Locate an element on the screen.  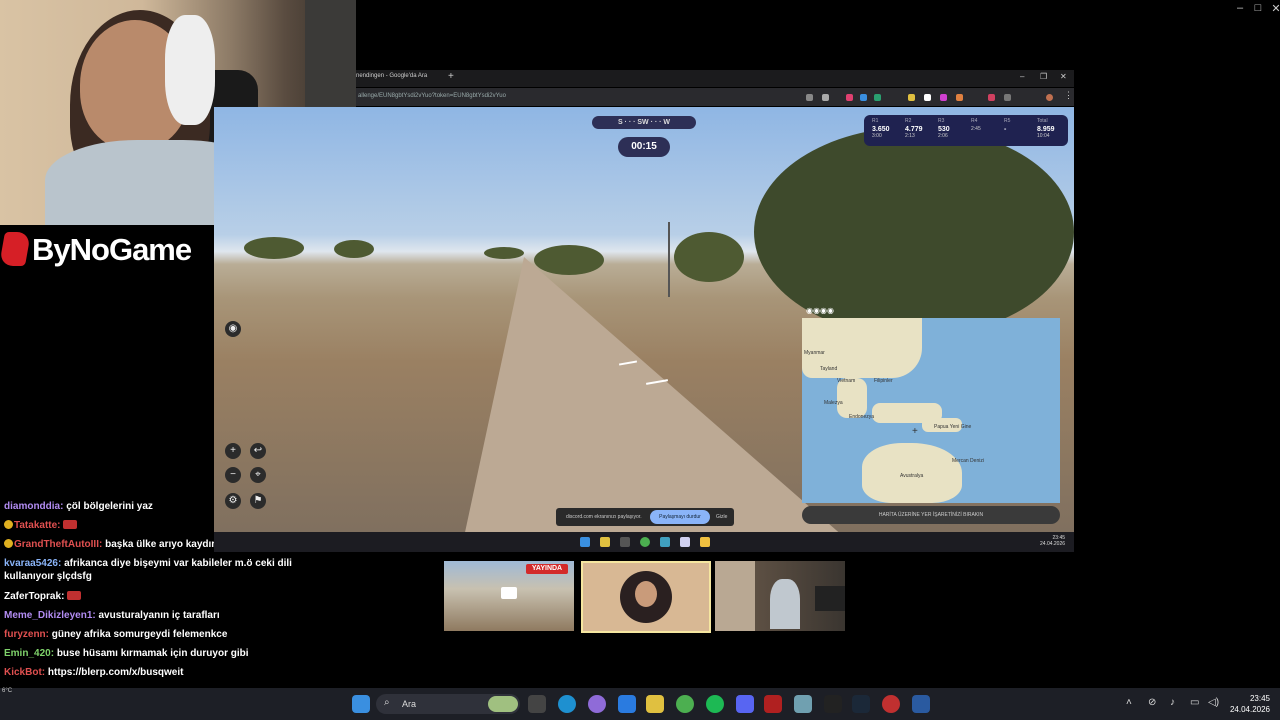
volume-icon: ◁) is located at coordinates (1213, 702).